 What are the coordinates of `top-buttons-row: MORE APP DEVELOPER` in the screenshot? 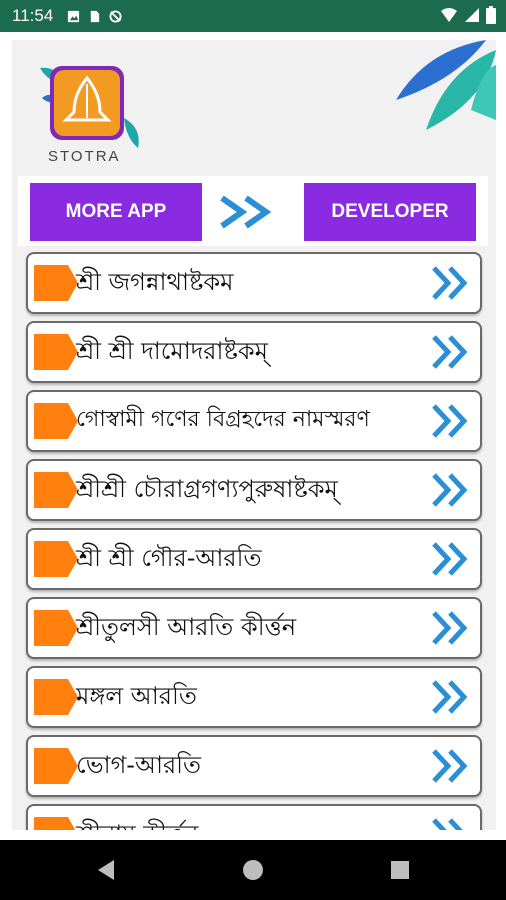 It's located at (253, 211).